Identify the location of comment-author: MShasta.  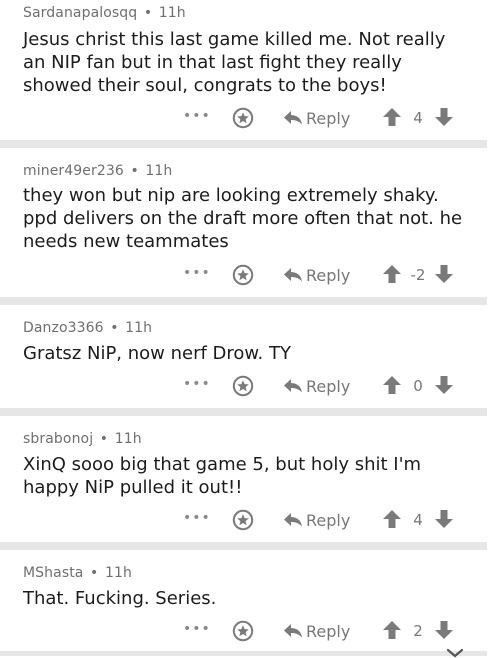
(53, 573).